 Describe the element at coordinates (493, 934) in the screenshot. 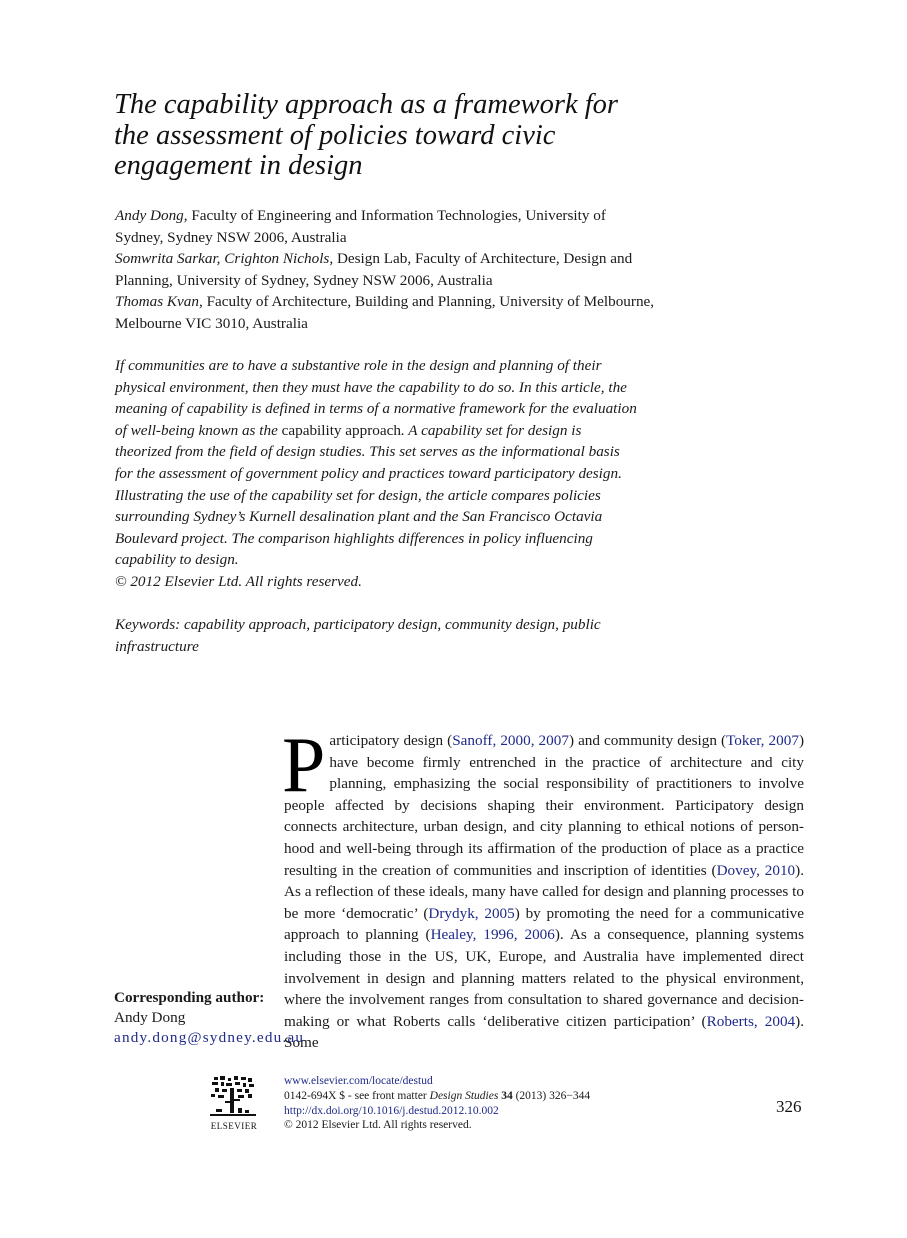

I see `citation-link: Healey, 1996, 2006` at that location.